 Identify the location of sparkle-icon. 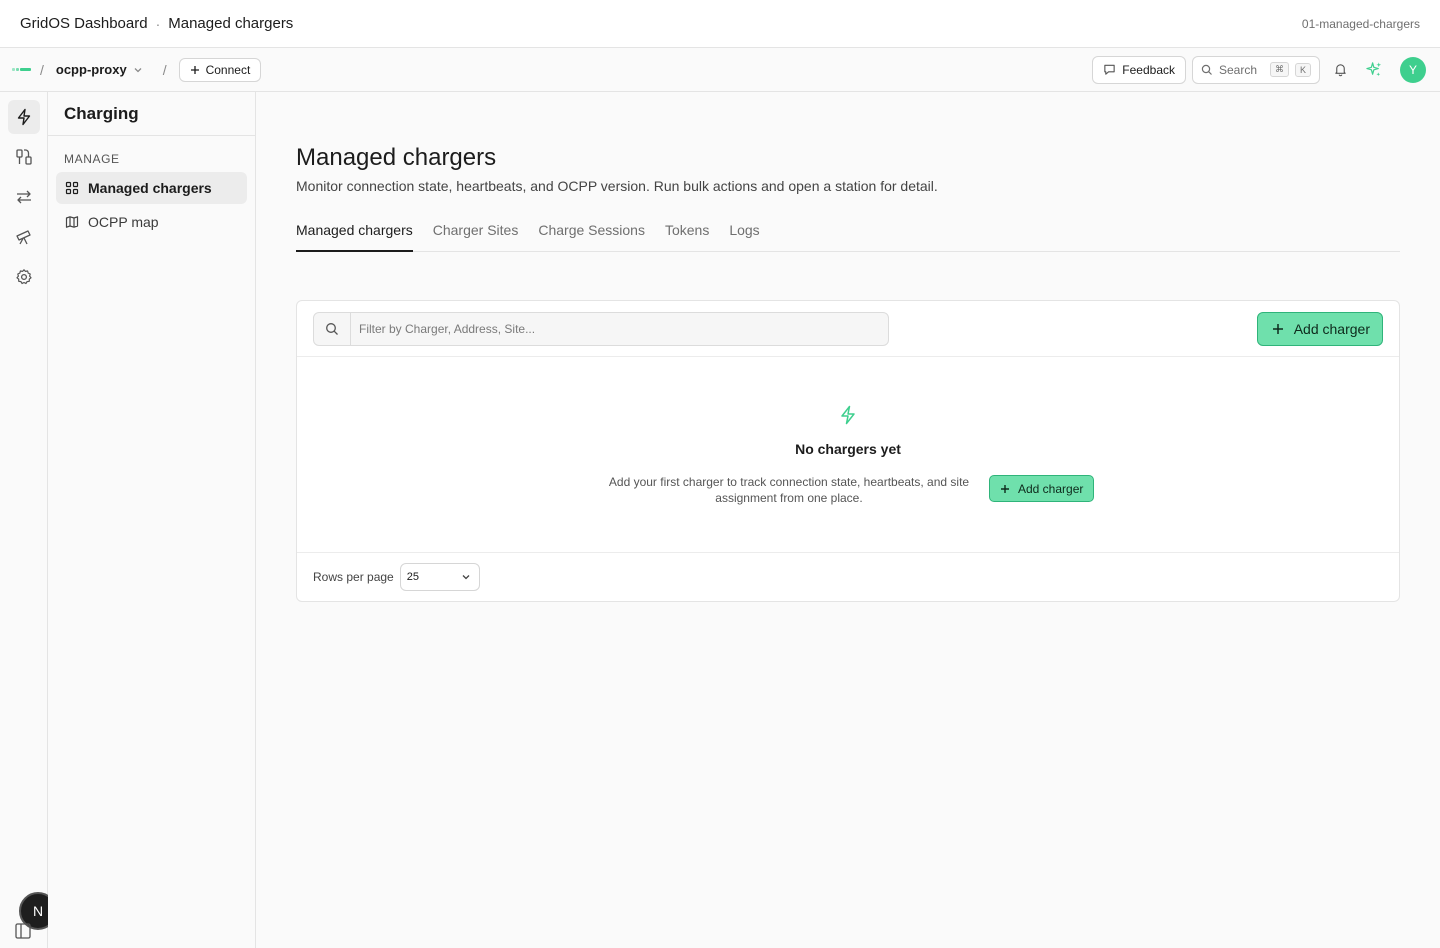
(1373, 69).